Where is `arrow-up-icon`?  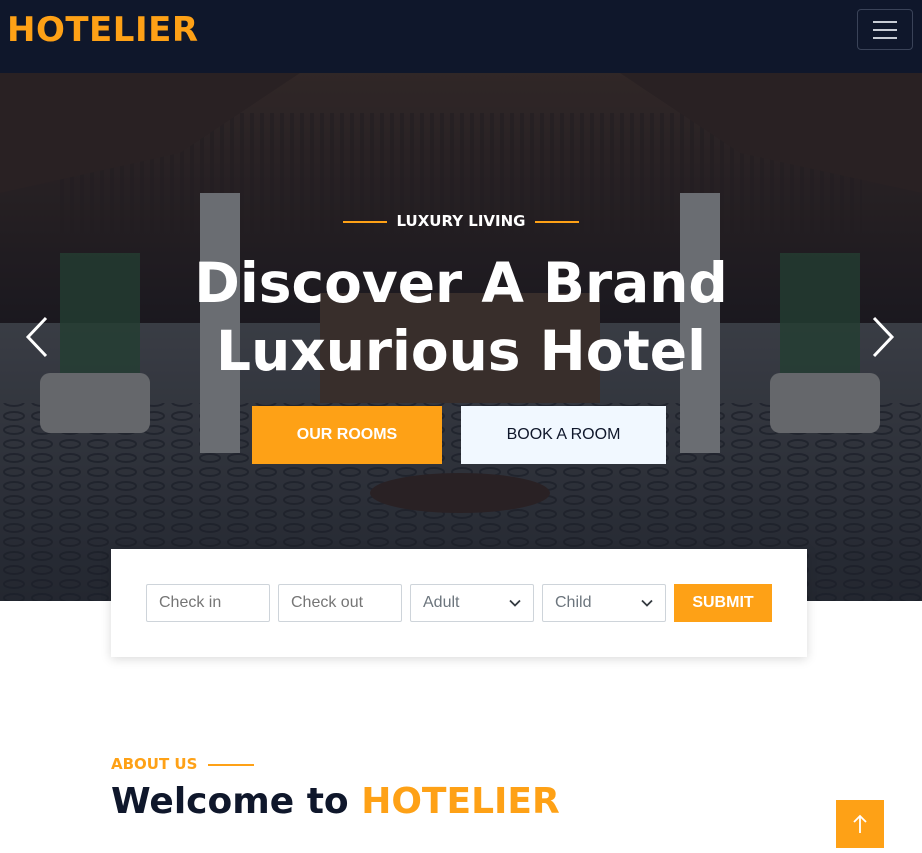
arrow-up-icon is located at coordinates (860, 823).